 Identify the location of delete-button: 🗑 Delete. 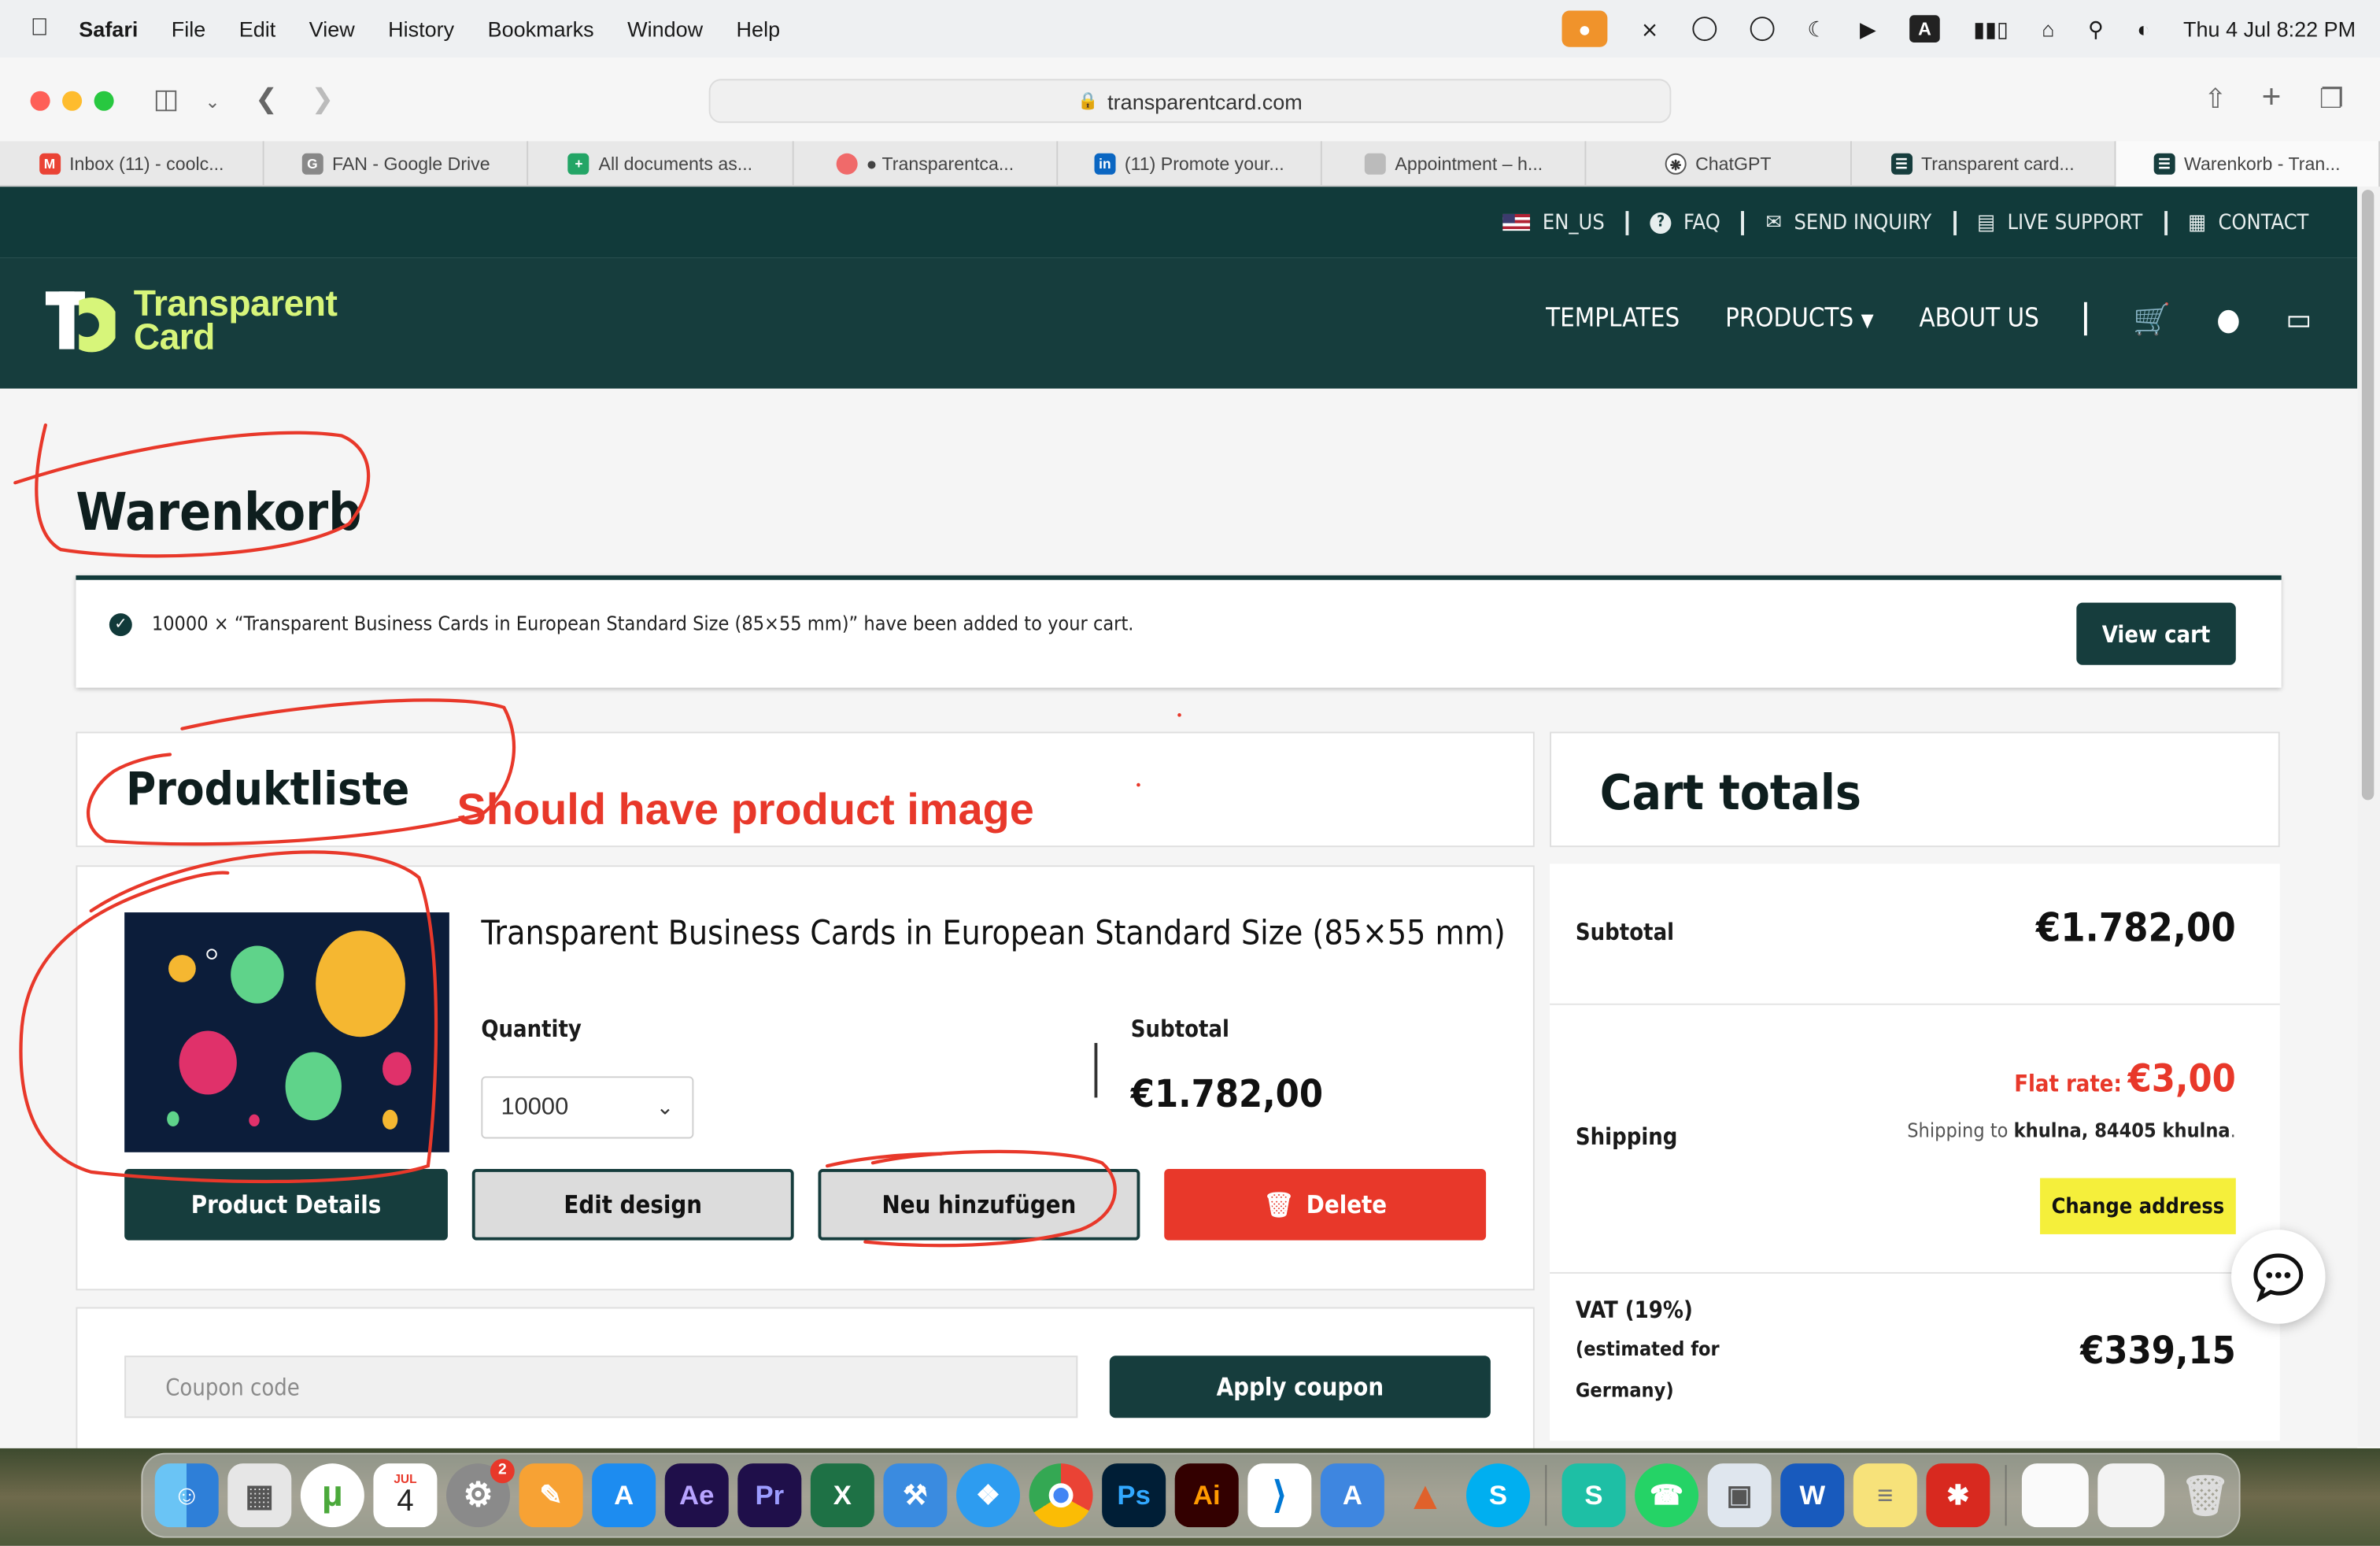
(1325, 1205).